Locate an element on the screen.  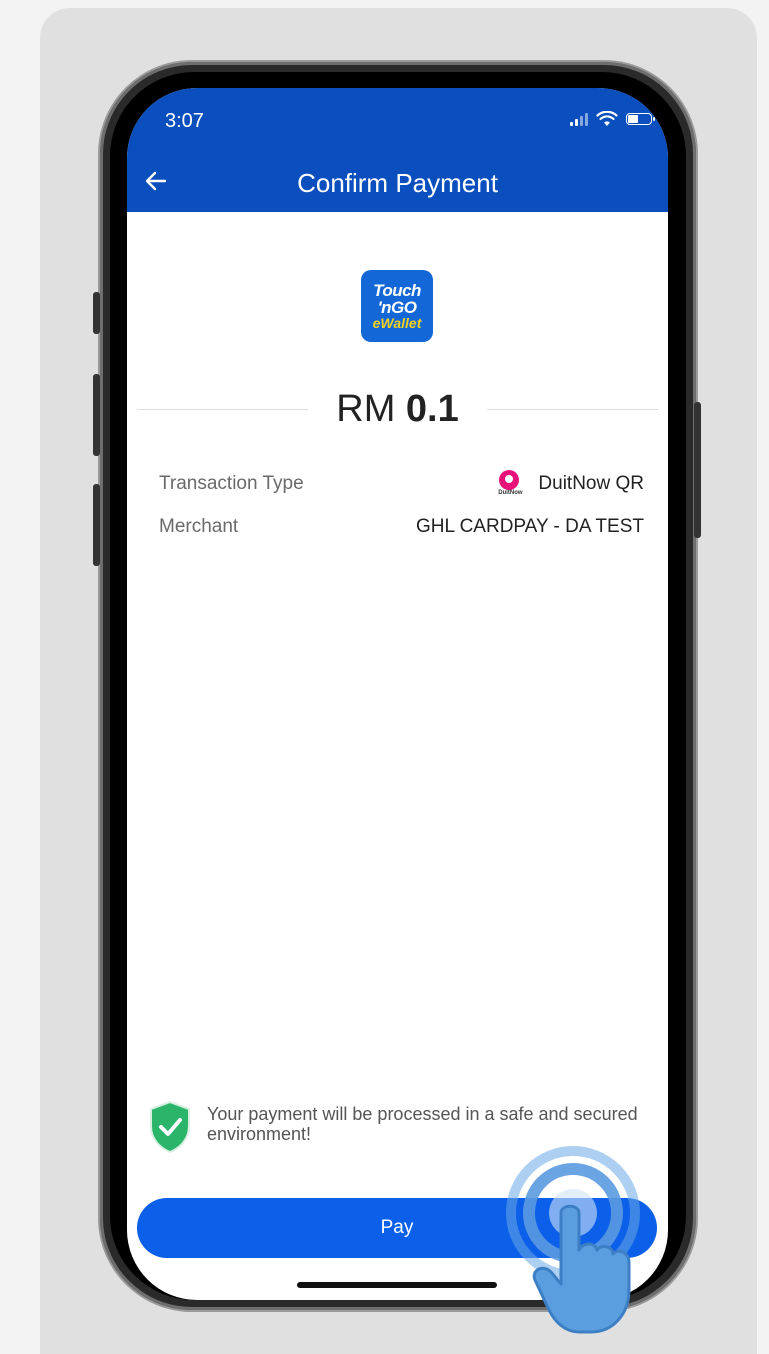
home-indicator is located at coordinates (397, 1285).